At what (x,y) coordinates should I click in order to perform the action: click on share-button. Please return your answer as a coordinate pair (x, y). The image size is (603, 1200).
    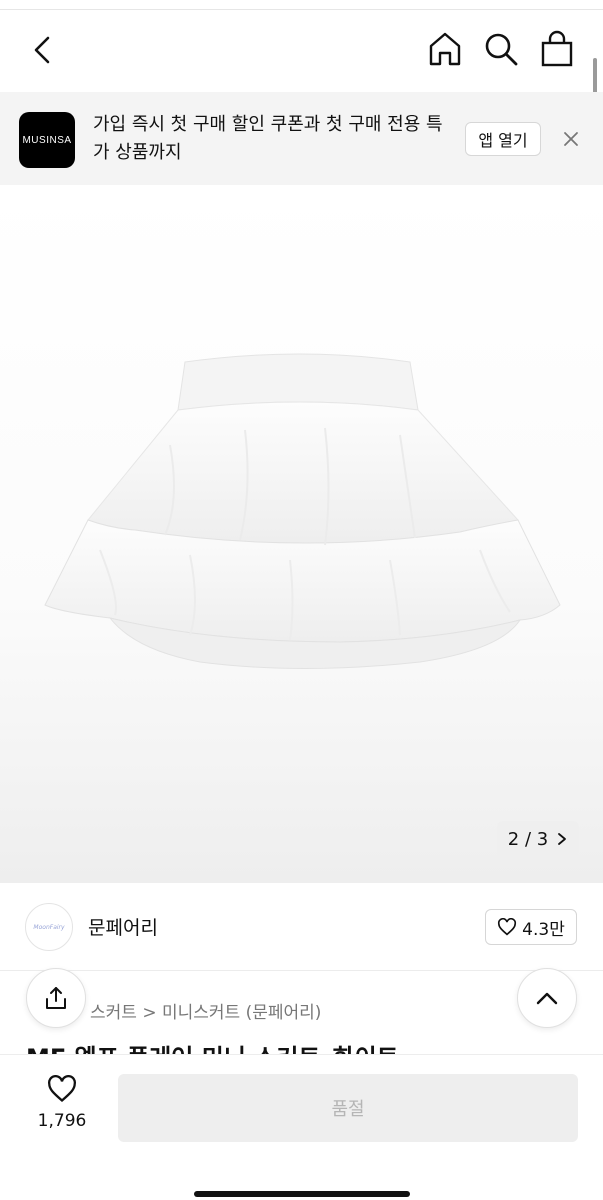
    Looking at the image, I should click on (56, 998).